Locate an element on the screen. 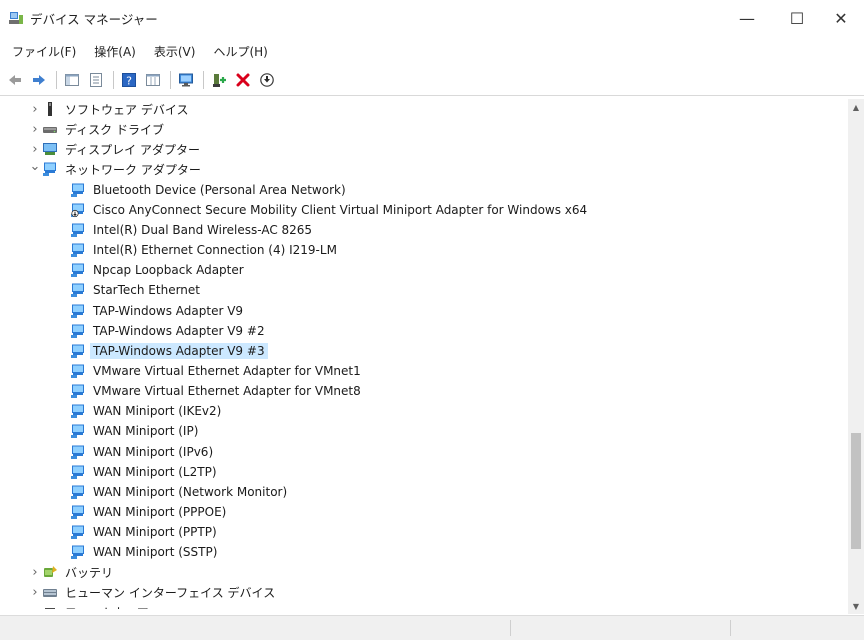 The image size is (864, 640). tree-device-item: WAN Miniport (IPv6) is located at coordinates (143, 452).